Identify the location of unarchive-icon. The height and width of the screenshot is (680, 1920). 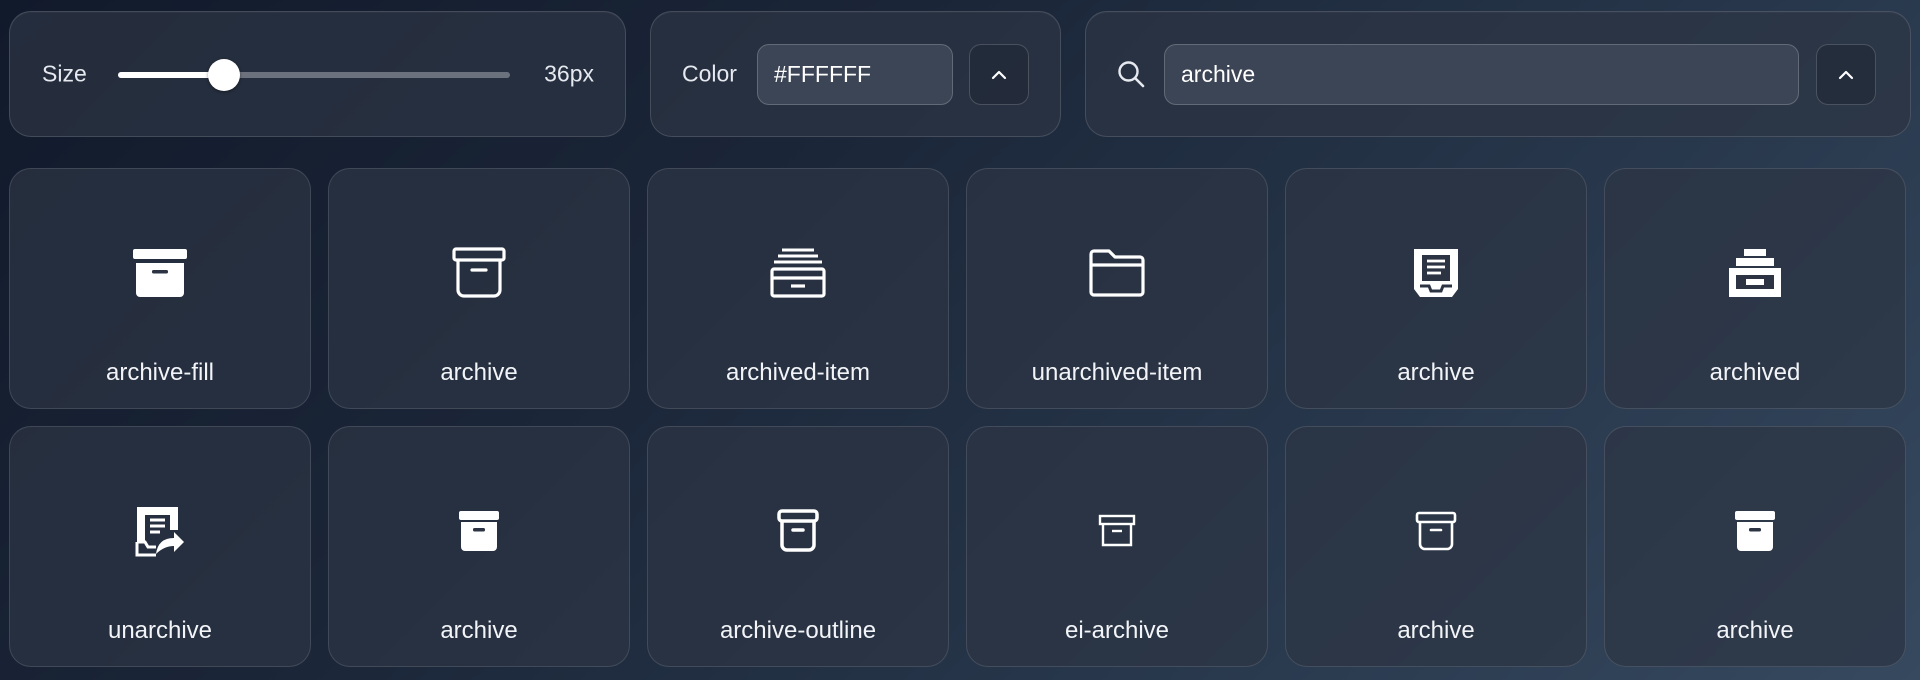
(160, 531).